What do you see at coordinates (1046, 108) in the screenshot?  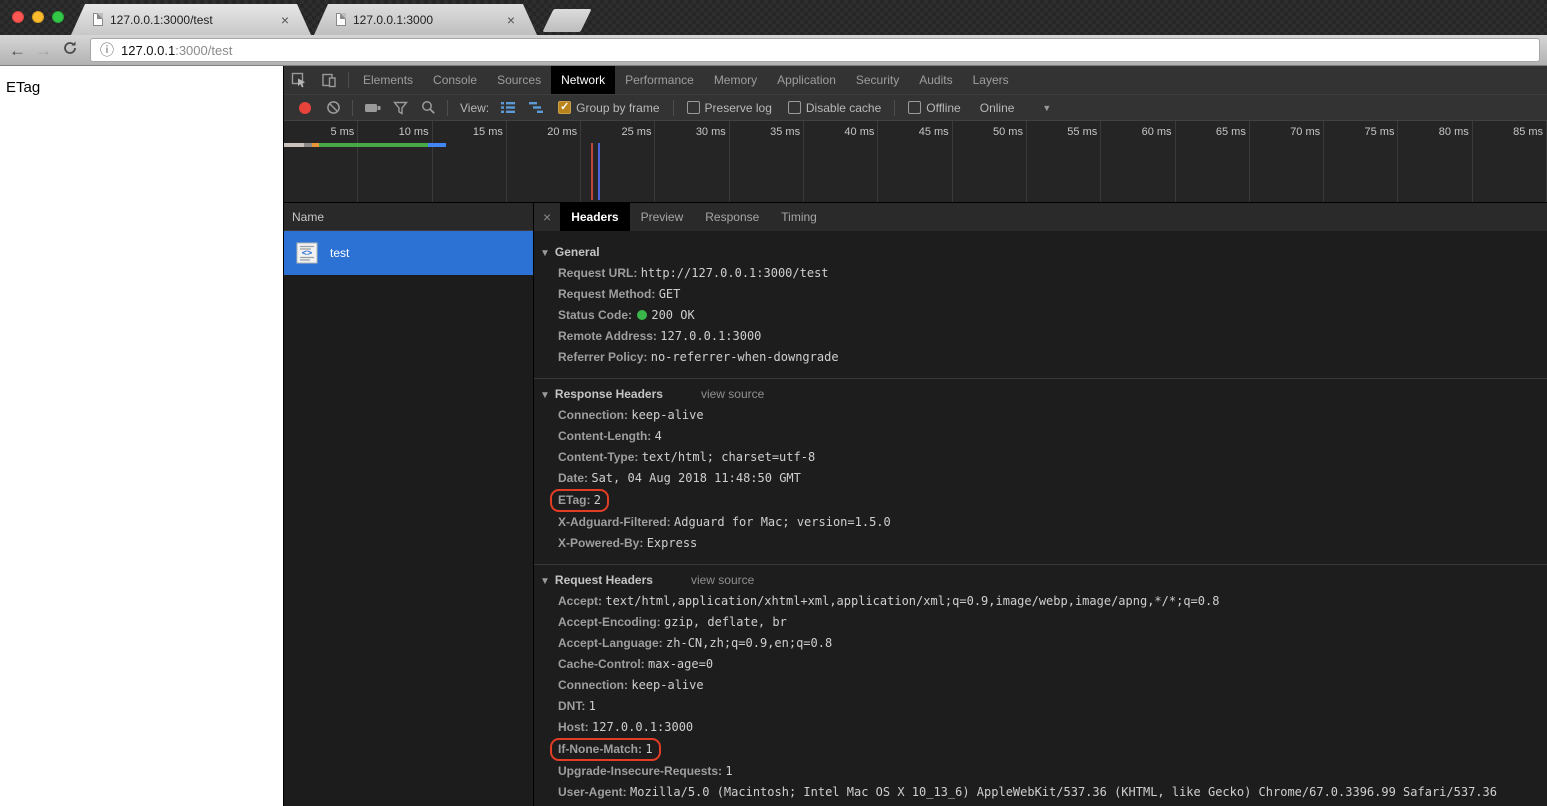 I see `chevron-down-icon: ▼` at bounding box center [1046, 108].